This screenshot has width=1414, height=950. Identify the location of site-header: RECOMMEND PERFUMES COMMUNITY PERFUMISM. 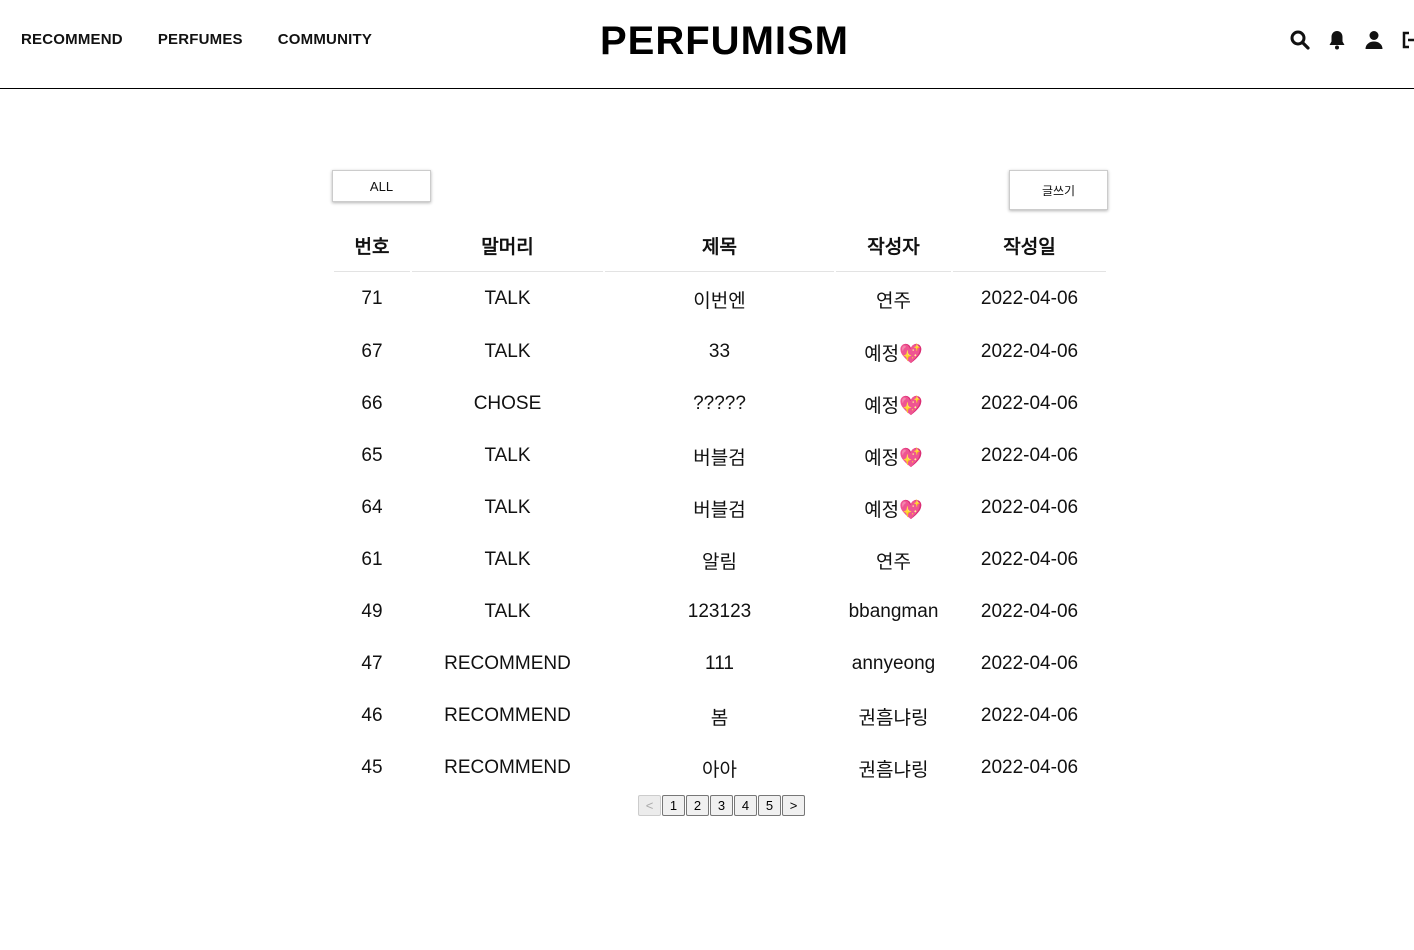
(707, 44).